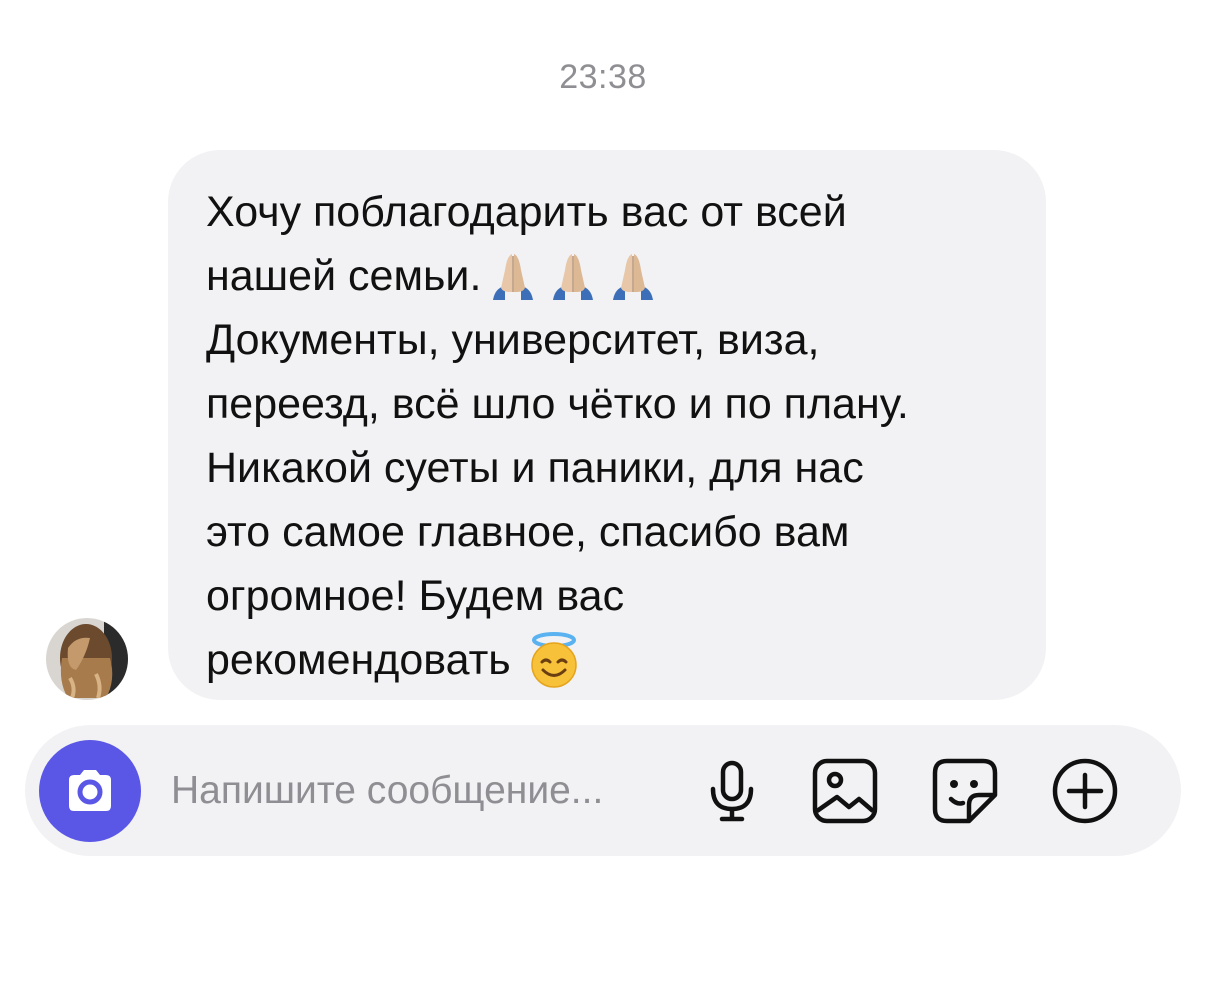 Image resolution: width=1206 pixels, height=983 pixels. What do you see at coordinates (358, 660) in the screenshot?
I see `message-text: рекомендовать` at bounding box center [358, 660].